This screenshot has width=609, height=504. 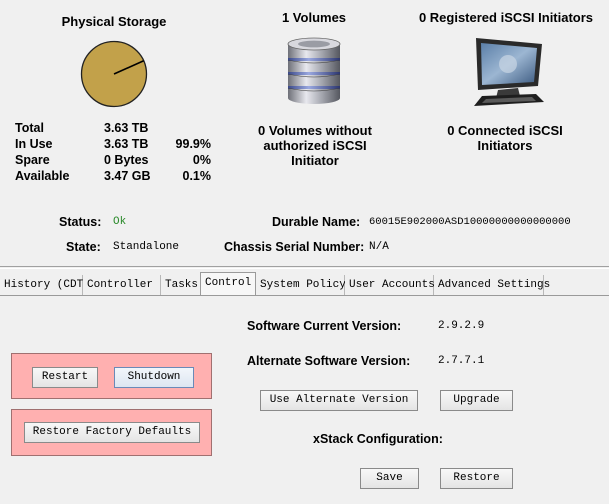 I want to click on save-button: Save, so click(x=389, y=478).